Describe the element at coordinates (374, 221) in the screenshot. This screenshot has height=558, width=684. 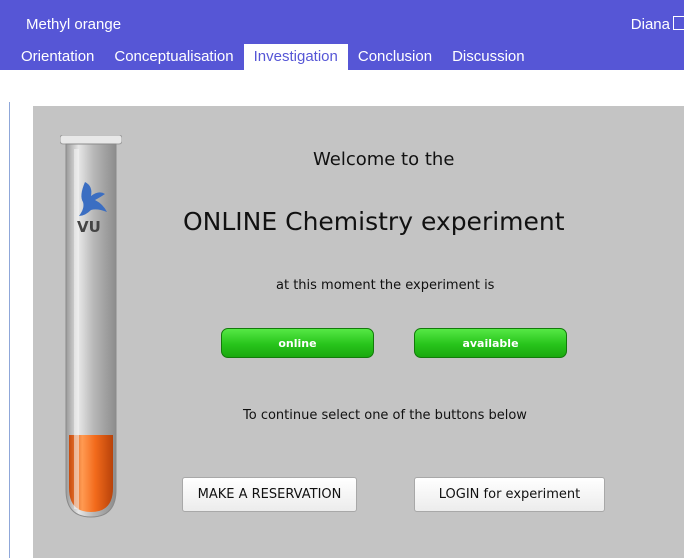
I see `page-title: ONLINE Chemistry experiment` at that location.